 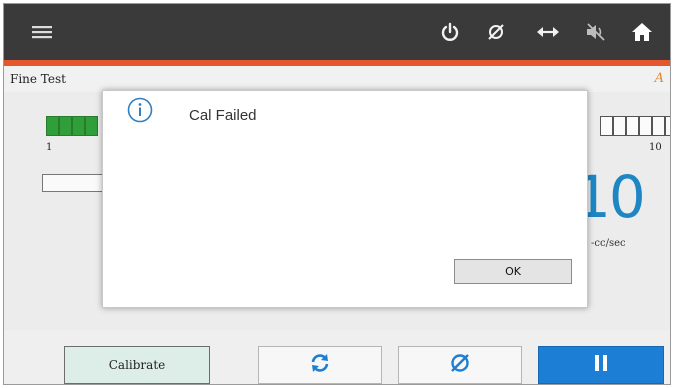 I want to click on pause-button, so click(x=601, y=365).